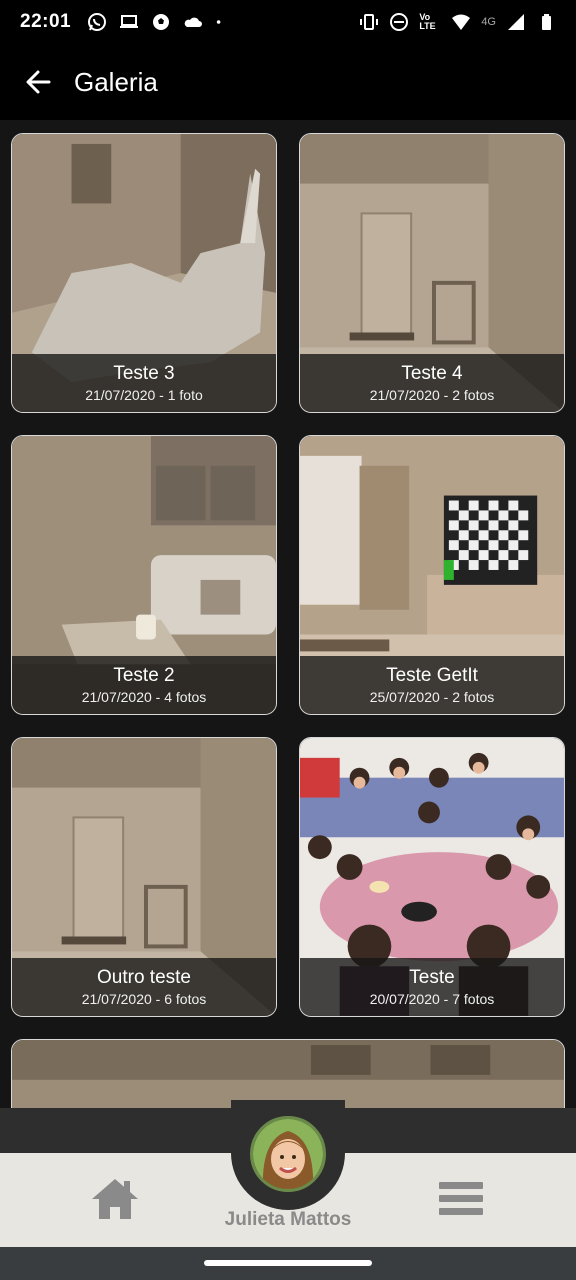 This screenshot has height=1280, width=576. I want to click on app-bar: Galeria, so click(288, 82).